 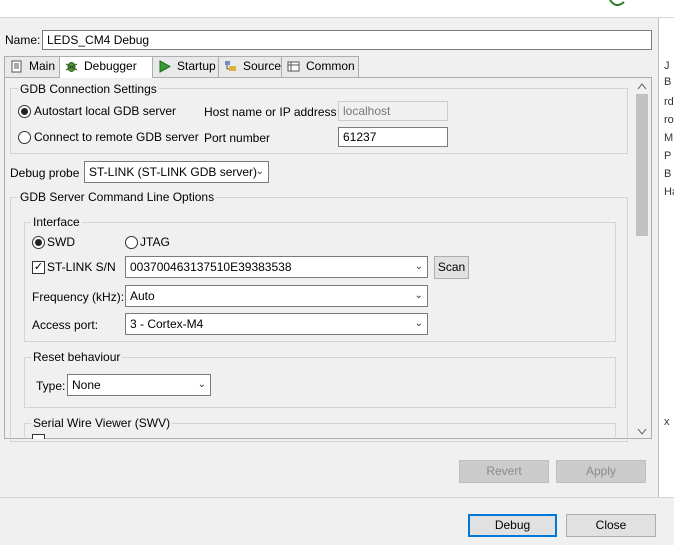 I want to click on tab-label: Debugger, so click(x=110, y=66).